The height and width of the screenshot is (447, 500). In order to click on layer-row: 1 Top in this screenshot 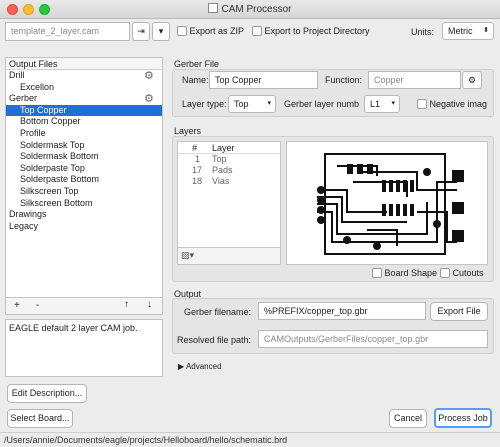, I will do `click(229, 159)`.